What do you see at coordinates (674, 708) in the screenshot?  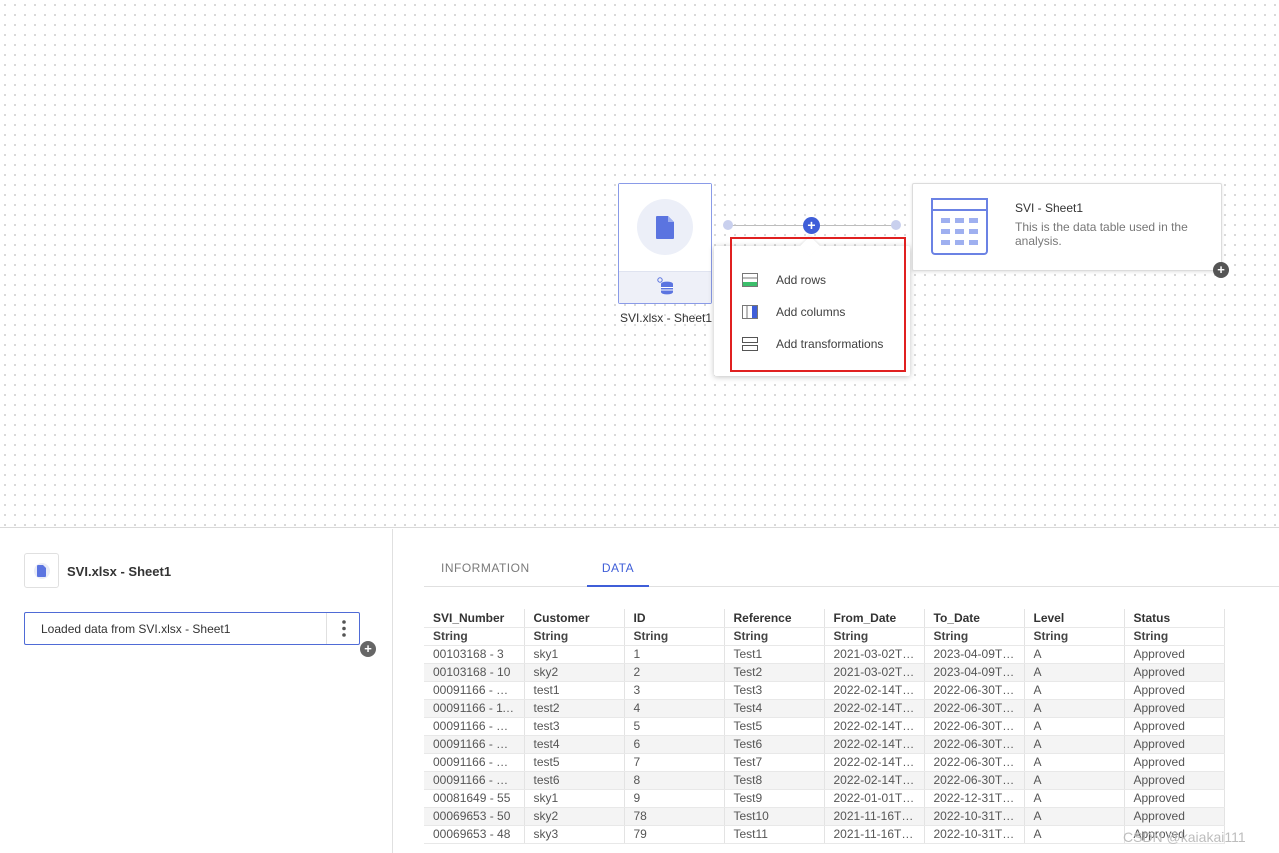 I see `table-cell: 4` at bounding box center [674, 708].